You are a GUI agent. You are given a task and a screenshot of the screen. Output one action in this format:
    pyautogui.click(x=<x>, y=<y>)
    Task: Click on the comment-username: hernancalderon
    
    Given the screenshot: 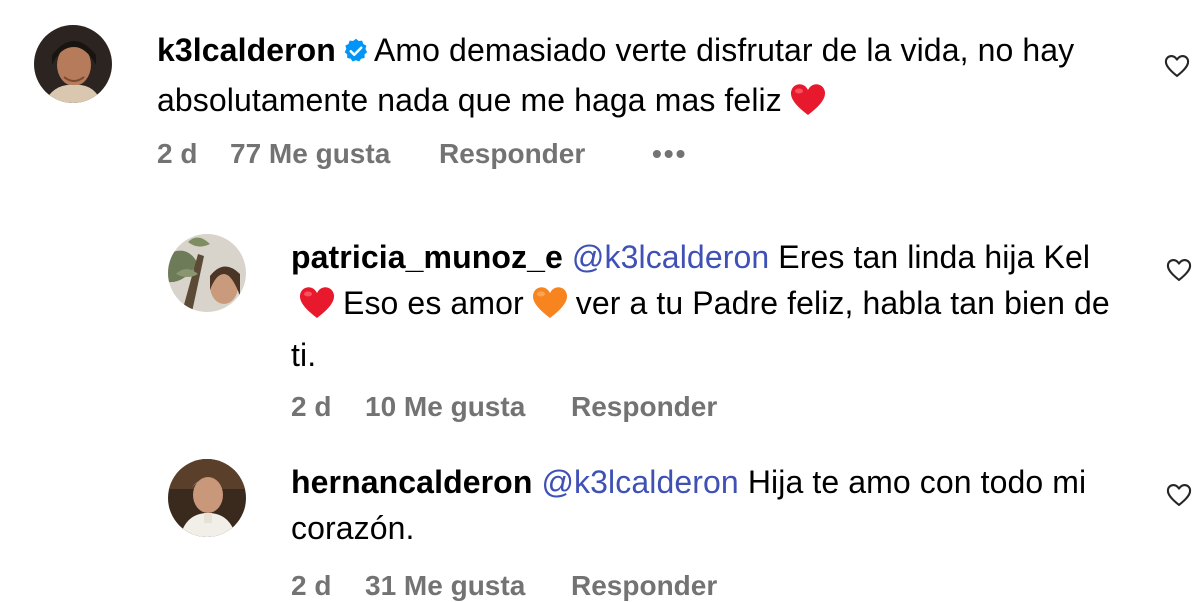 What is the action you would take?
    pyautogui.click(x=411, y=482)
    